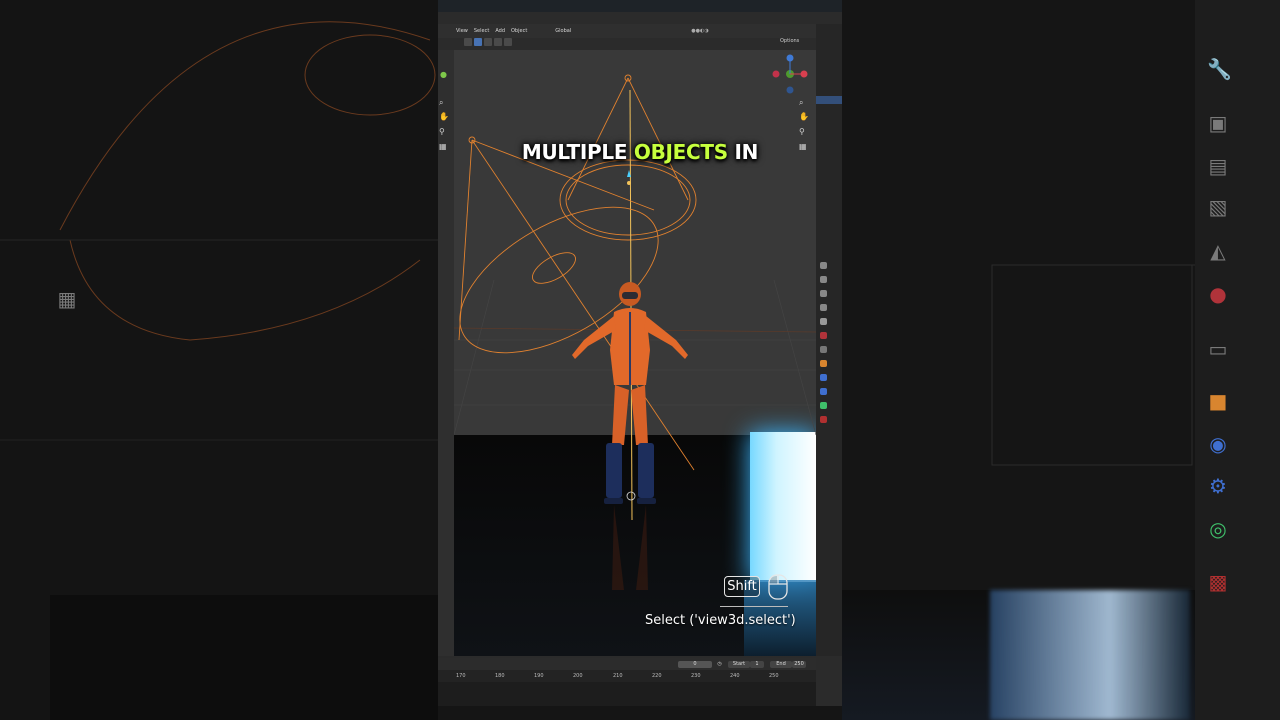 The image size is (1280, 720). What do you see at coordinates (823, 419) in the screenshot?
I see `texture-tab-icon` at bounding box center [823, 419].